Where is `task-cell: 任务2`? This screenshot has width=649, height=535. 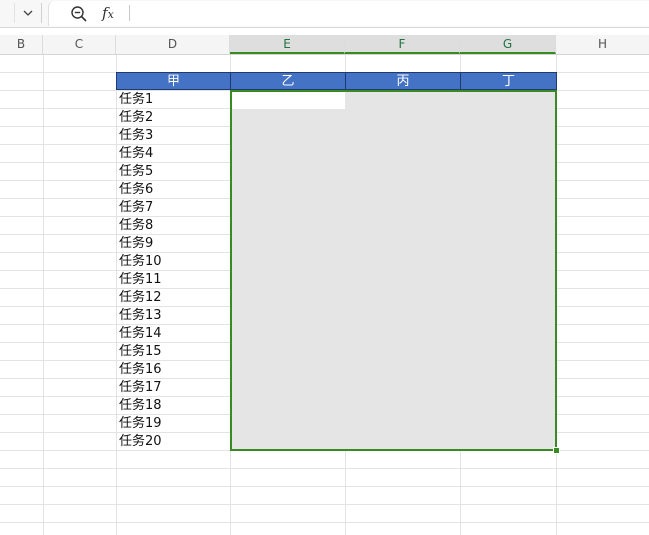
task-cell: 任务2 is located at coordinates (173, 118).